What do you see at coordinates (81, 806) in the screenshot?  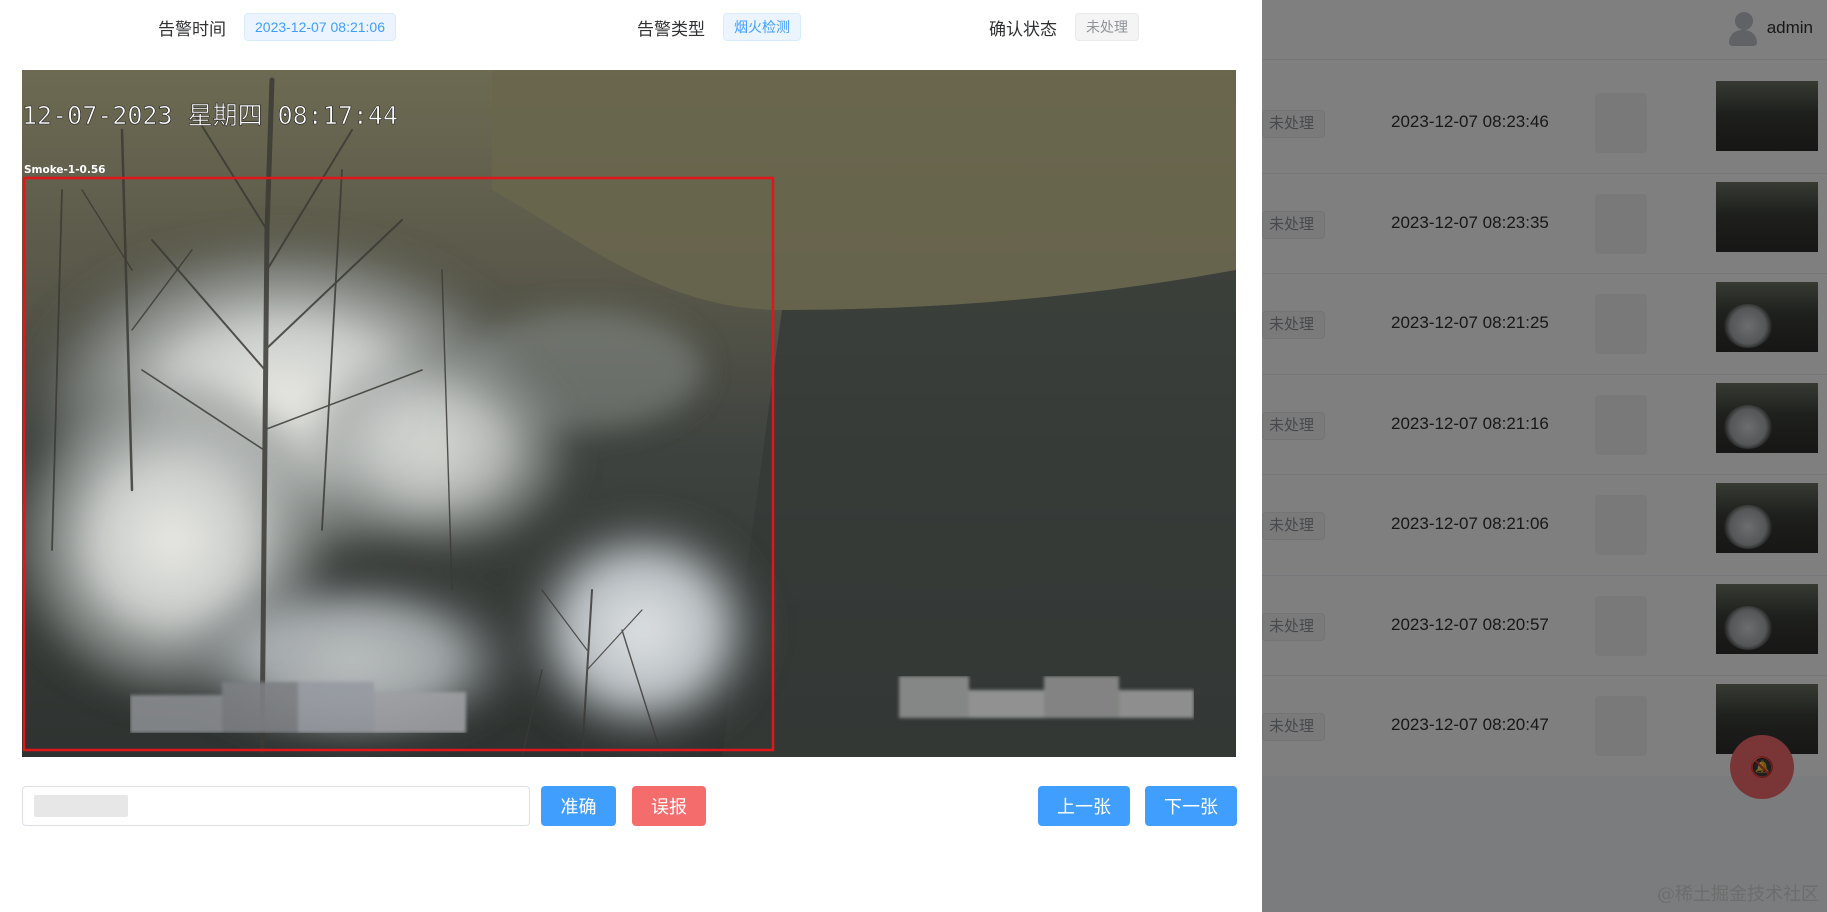 I see `redacted-input-text` at bounding box center [81, 806].